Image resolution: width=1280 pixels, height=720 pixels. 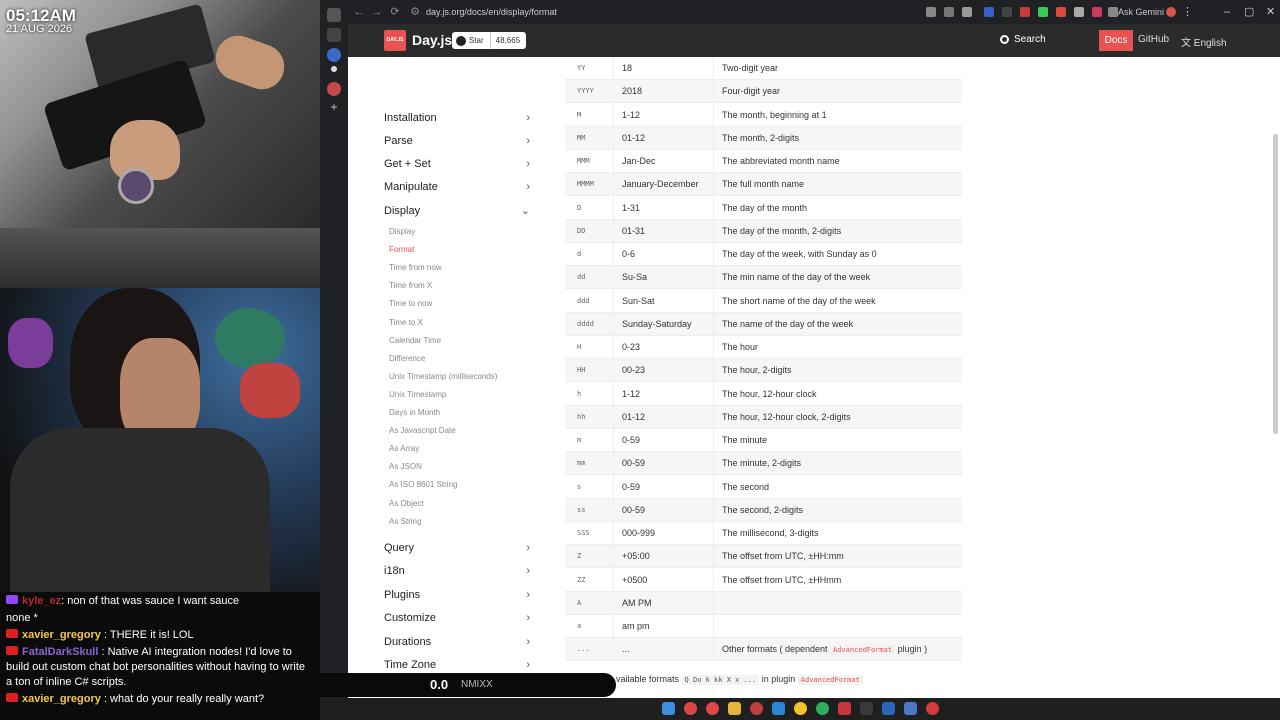 What do you see at coordinates (1113, 12) in the screenshot?
I see `extensions-puzzle-icon` at bounding box center [1113, 12].